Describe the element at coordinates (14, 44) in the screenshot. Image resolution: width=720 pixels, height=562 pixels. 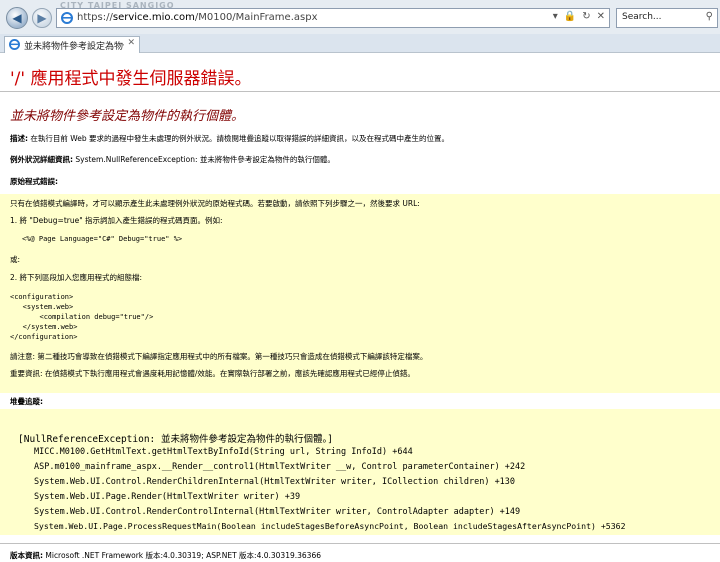
I see `tab-favicon` at that location.